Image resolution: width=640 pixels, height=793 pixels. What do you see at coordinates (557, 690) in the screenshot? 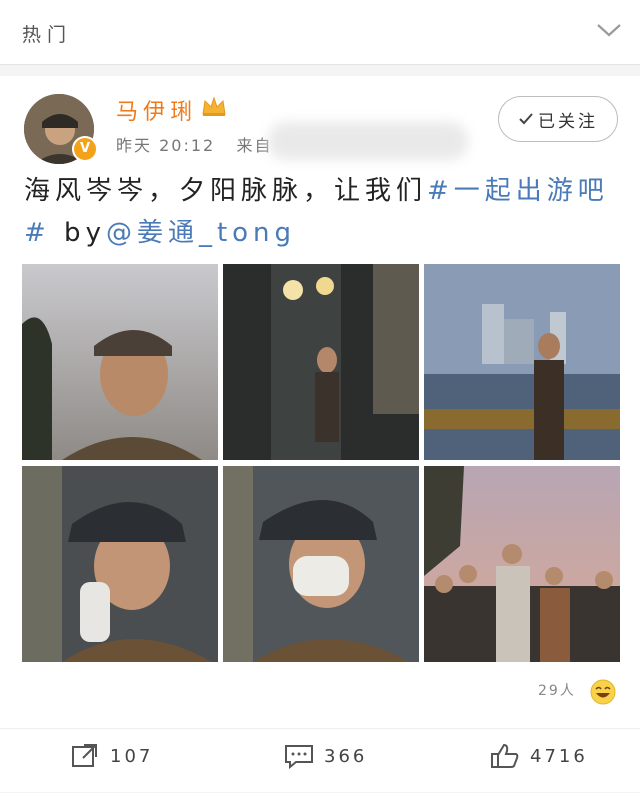
I see `liked-count: 29人` at bounding box center [557, 690].